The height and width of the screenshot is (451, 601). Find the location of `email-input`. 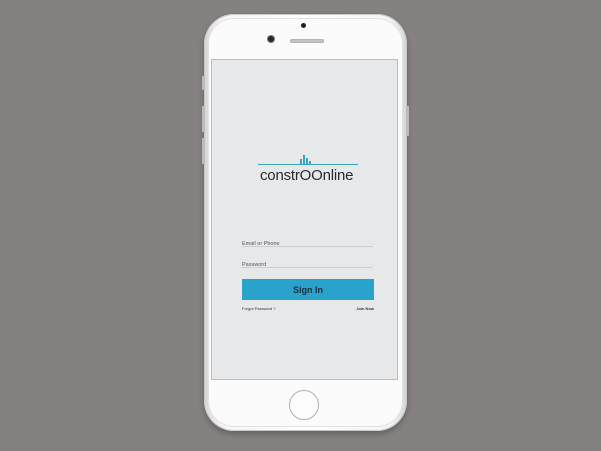

email-input is located at coordinates (307, 244).